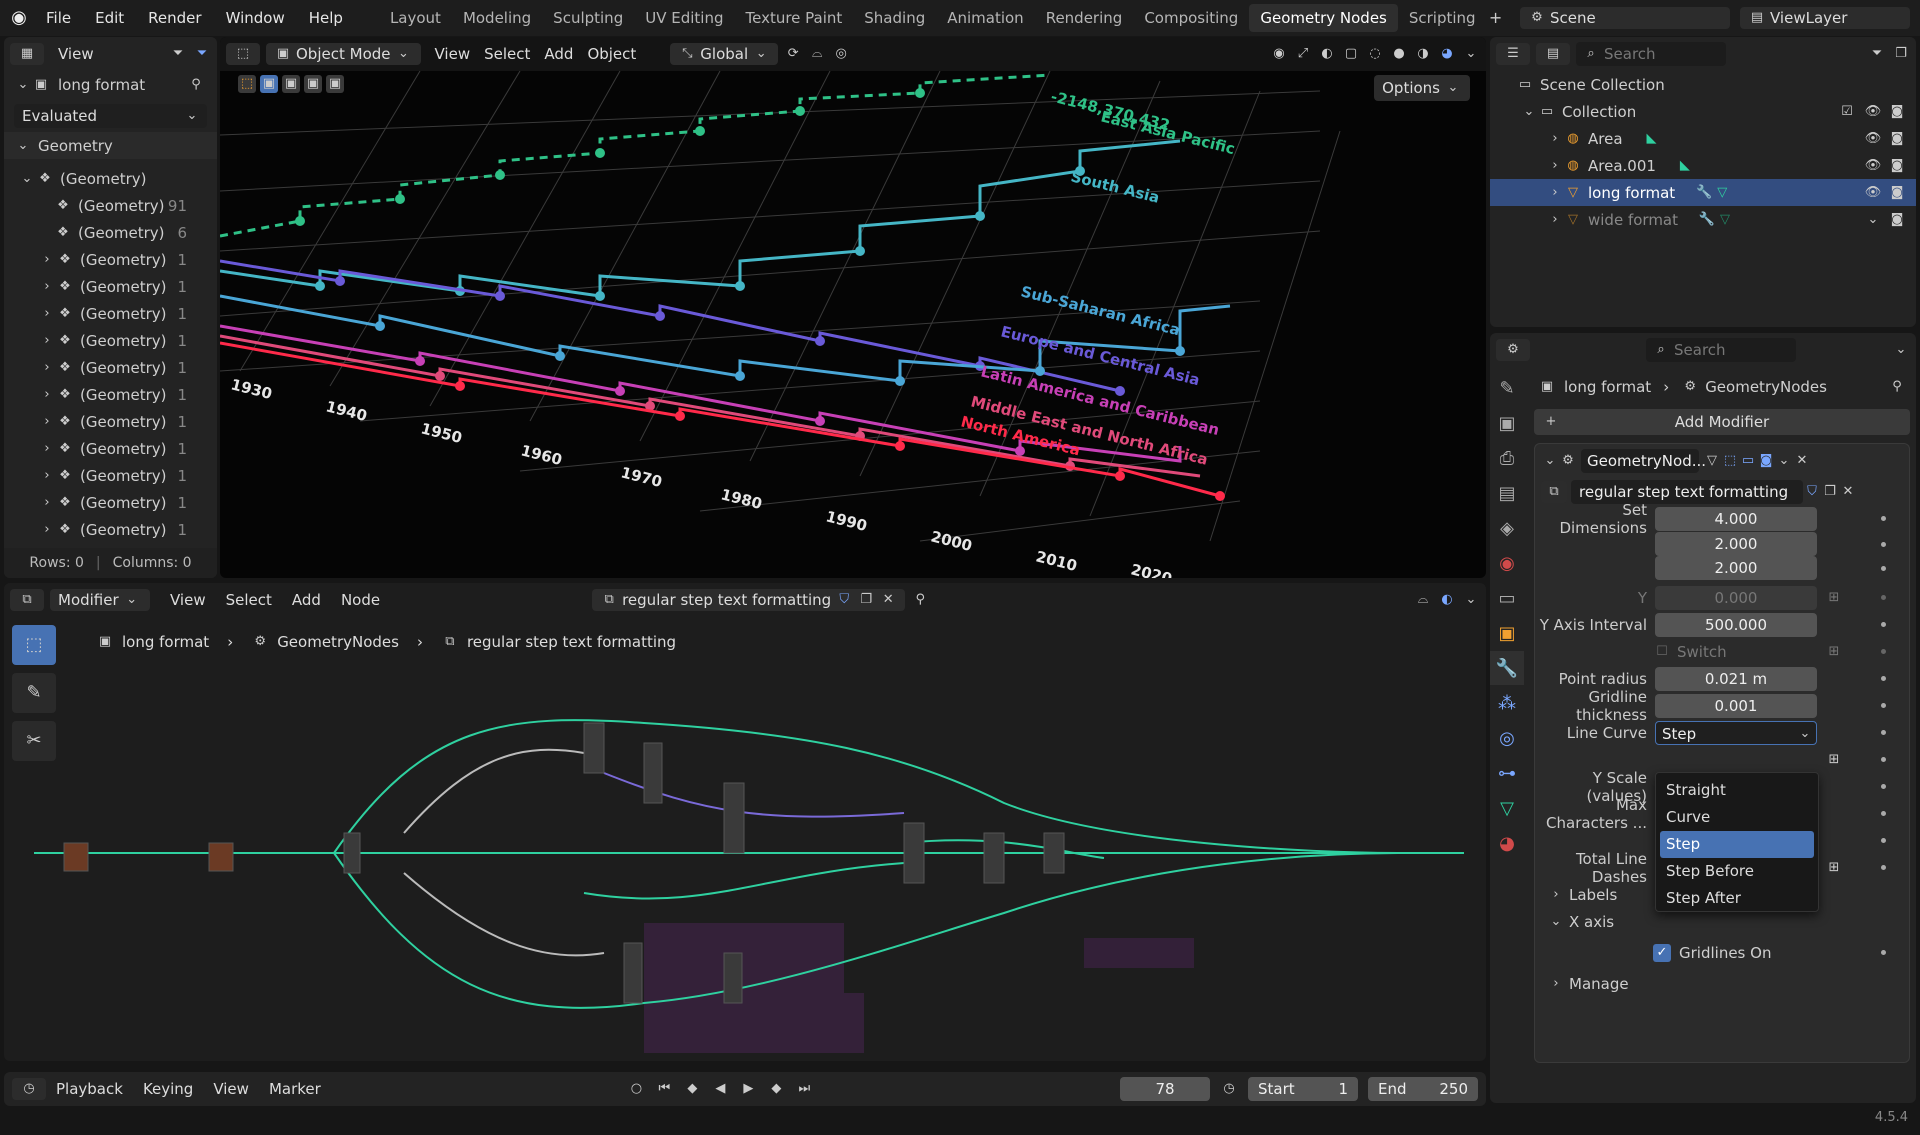 The image size is (1920, 1135). I want to click on tab-texture-paint: Texture Paint, so click(793, 18).